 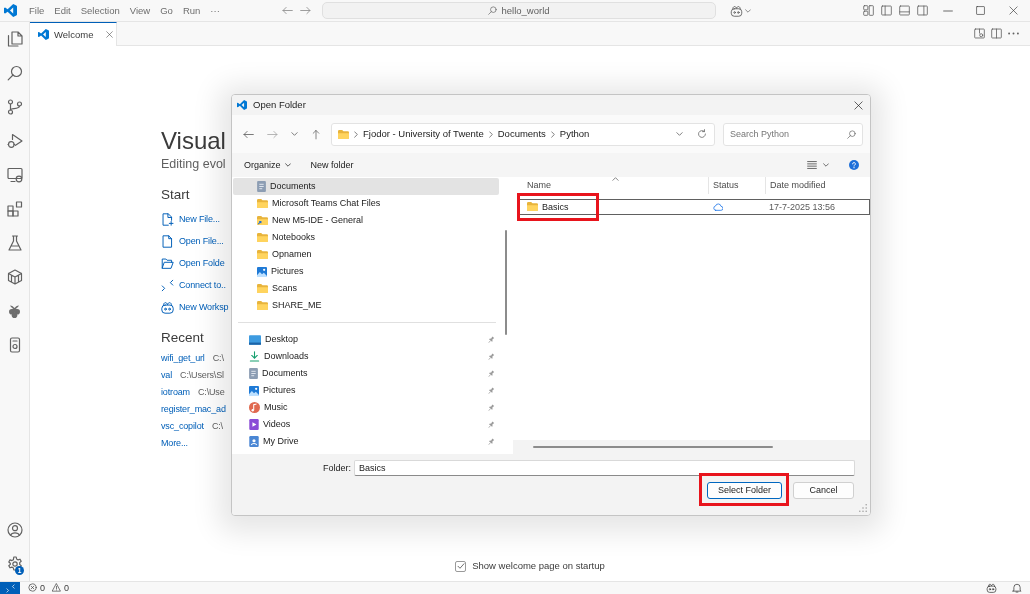 I want to click on nav-item: Videos, so click(x=366, y=424).